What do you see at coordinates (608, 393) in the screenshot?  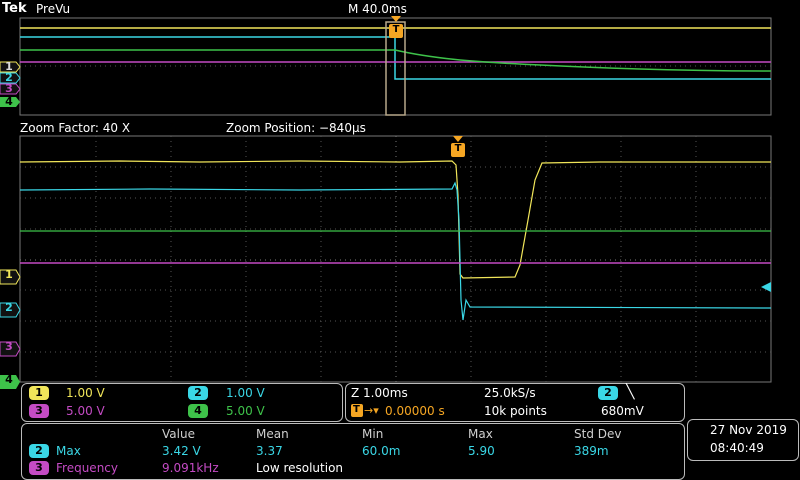 I see `trigger-source-badge: 2` at bounding box center [608, 393].